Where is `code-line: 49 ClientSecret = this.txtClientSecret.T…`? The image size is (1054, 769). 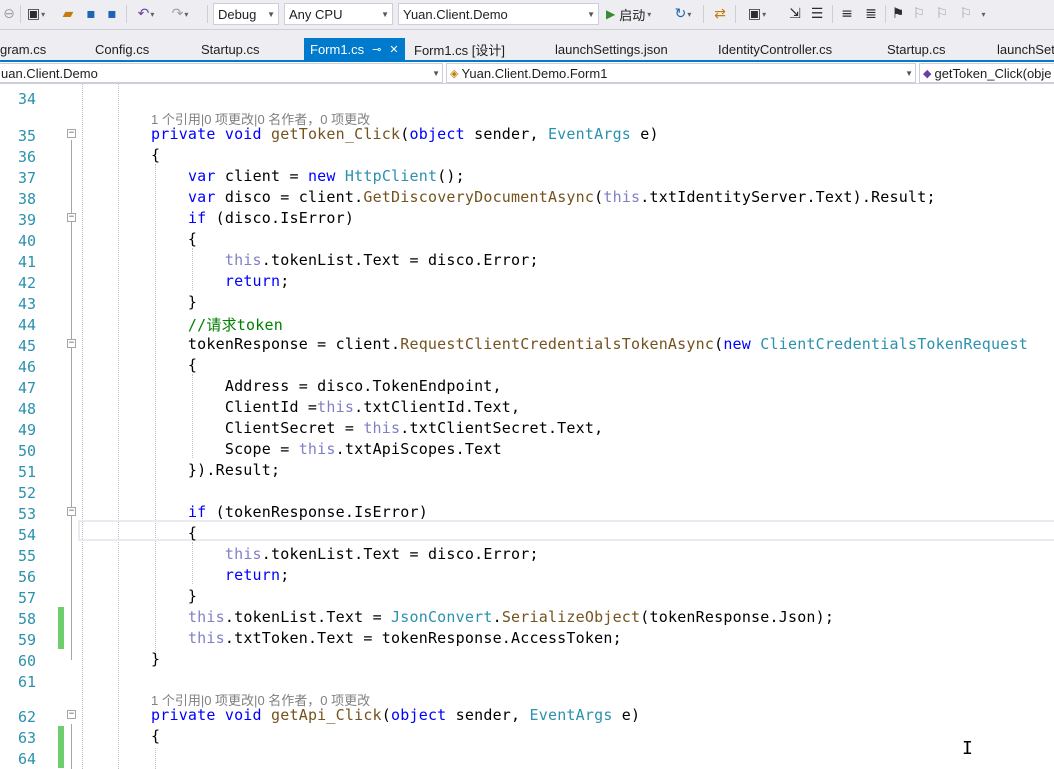 code-line: 49 ClientSecret = this.txtClientSecret.T… is located at coordinates (527, 428).